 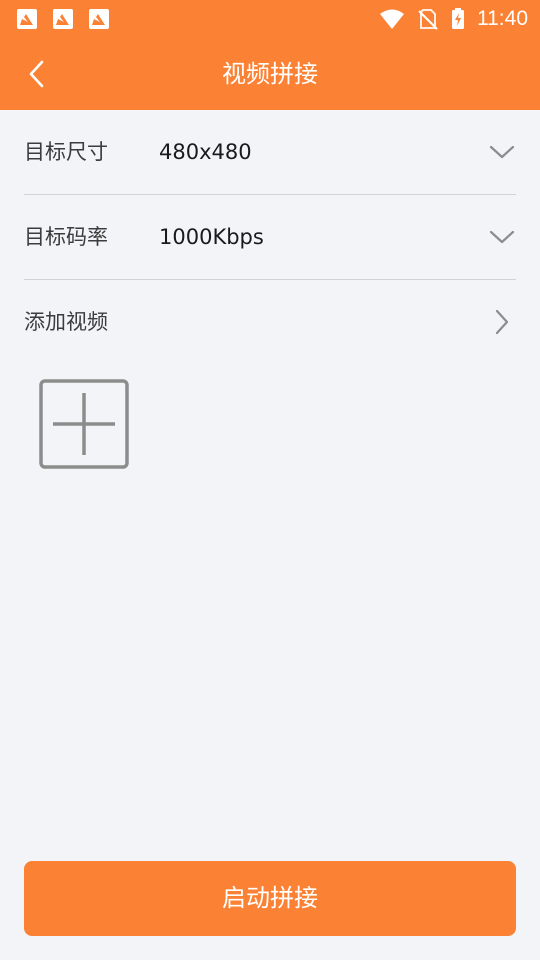 I want to click on no-sim-icon, so click(x=428, y=19).